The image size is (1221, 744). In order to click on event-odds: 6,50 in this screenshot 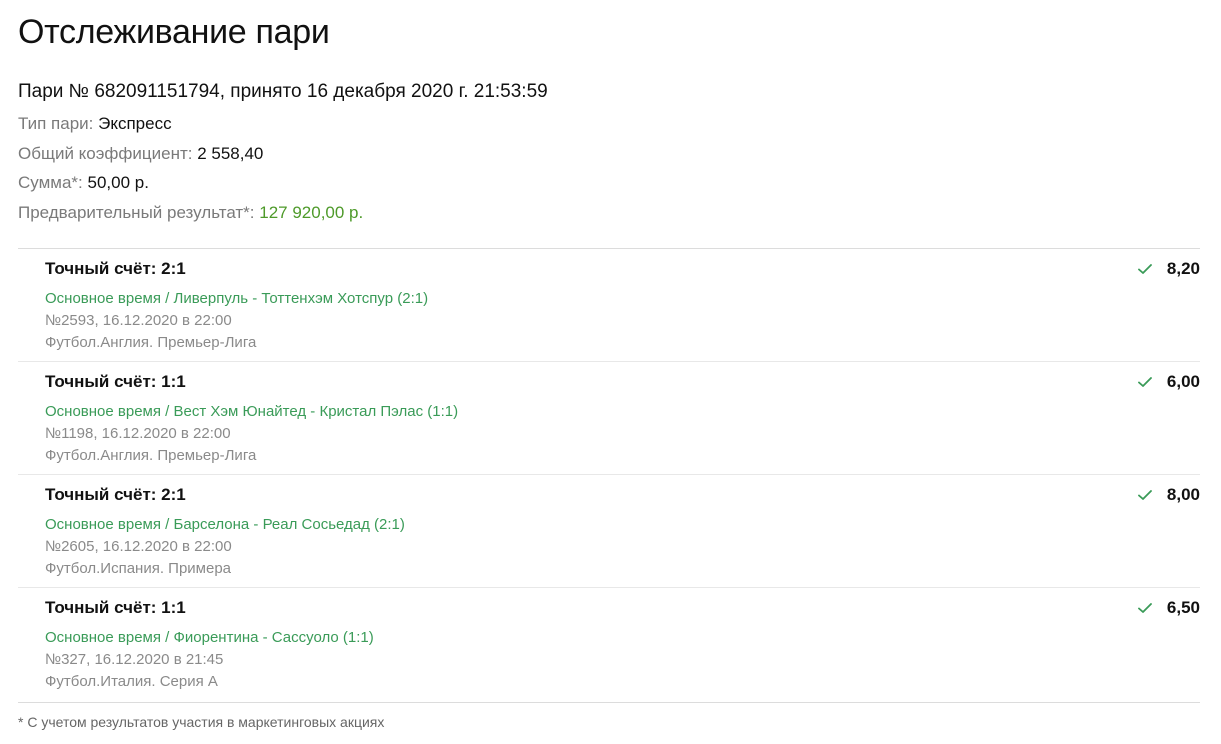, I will do `click(1183, 607)`.